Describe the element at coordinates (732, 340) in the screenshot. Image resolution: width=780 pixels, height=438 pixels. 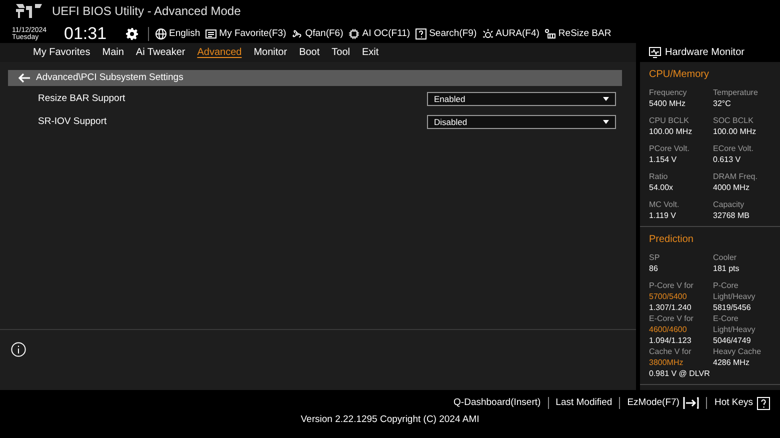
I see `reading-value: 5046/4749` at that location.